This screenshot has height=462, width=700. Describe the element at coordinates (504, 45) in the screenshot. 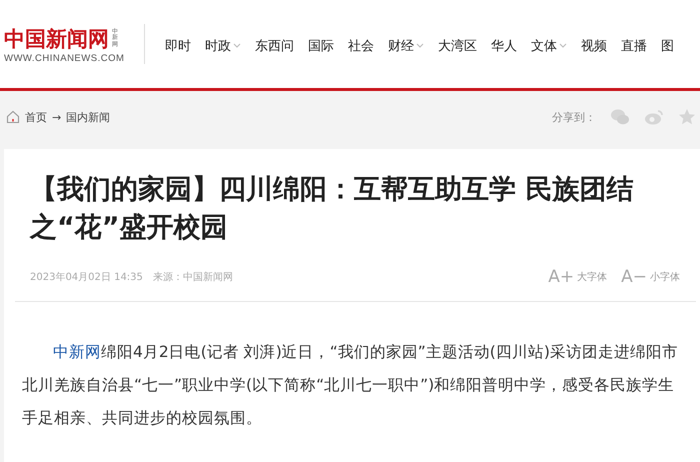

I see `nav-link: 华人` at that location.